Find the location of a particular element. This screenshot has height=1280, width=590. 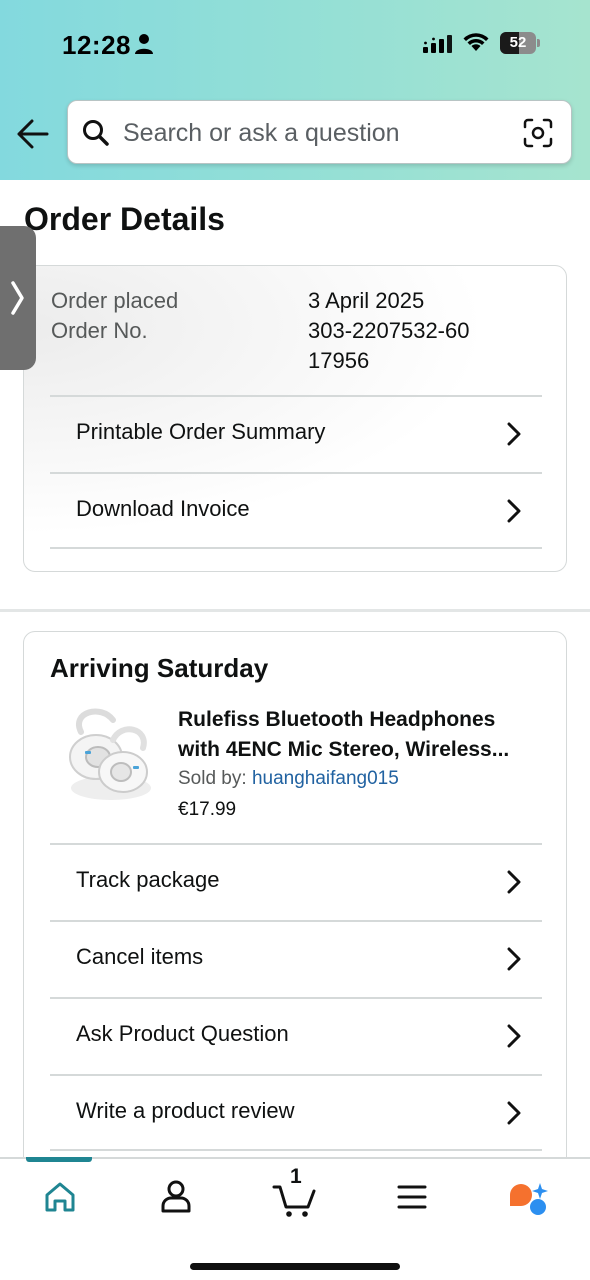

row-label: Write a product review is located at coordinates (185, 1110).